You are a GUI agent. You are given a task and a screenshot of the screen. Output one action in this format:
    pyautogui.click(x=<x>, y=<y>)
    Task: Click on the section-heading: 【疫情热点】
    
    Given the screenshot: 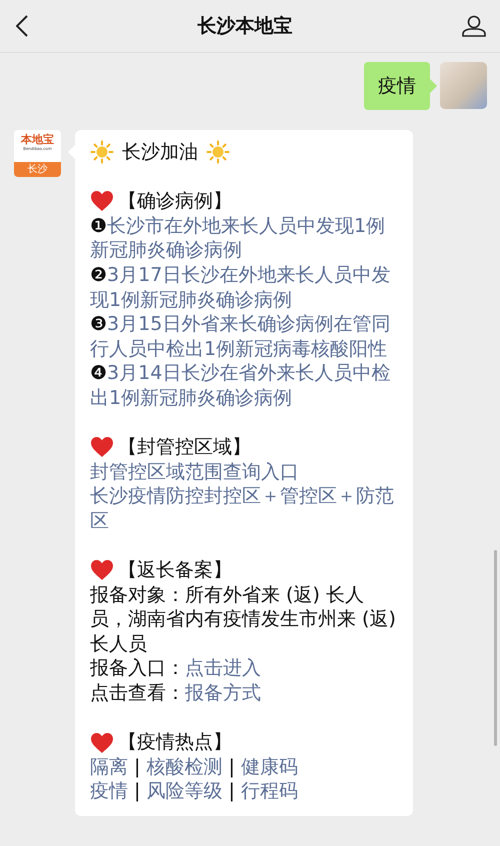 What is the action you would take?
    pyautogui.click(x=175, y=742)
    